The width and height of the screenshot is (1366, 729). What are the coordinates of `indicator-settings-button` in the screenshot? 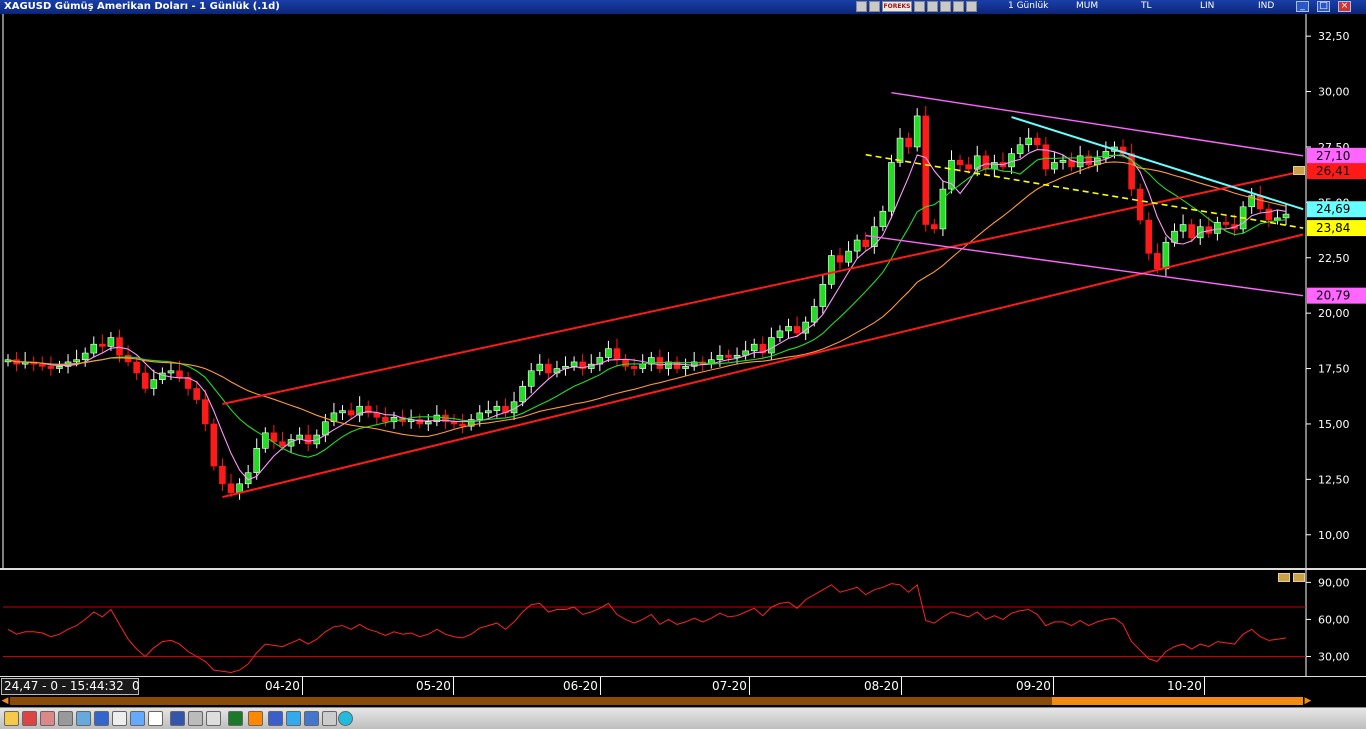 It's located at (1299, 170).